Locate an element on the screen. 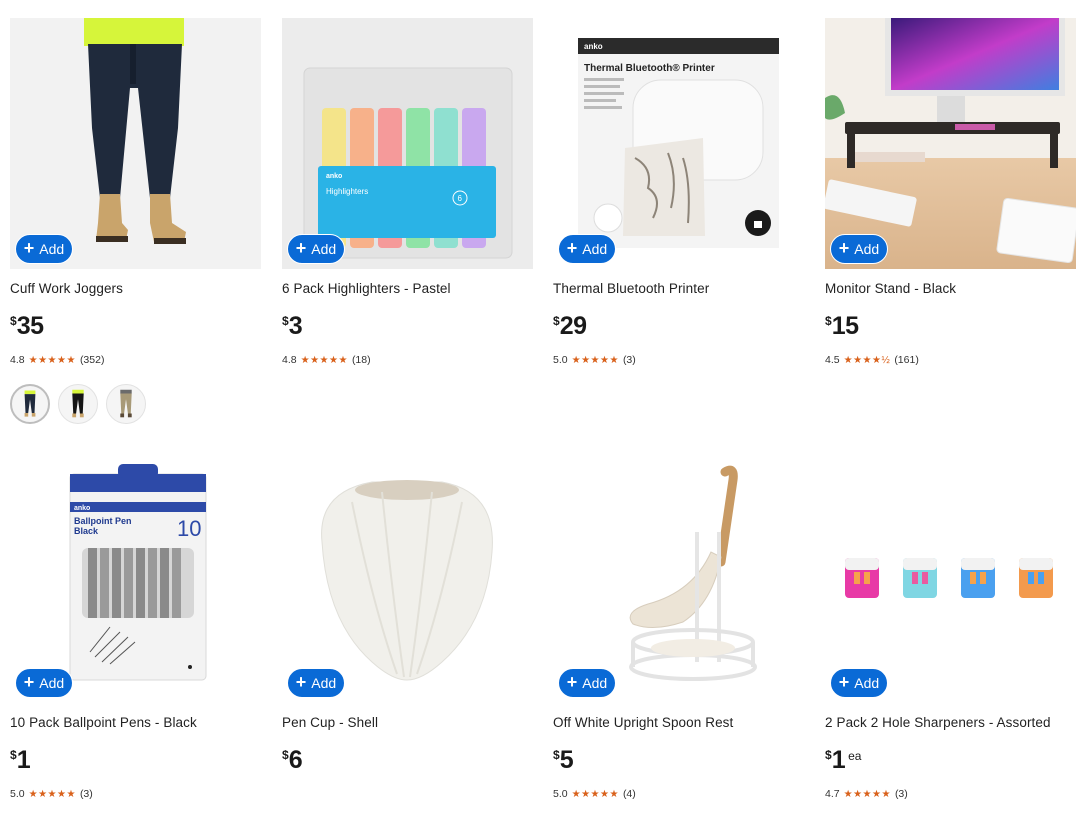 The height and width of the screenshot is (818, 1080). product-rating: 5.0 ★★★★★ (4) is located at coordinates (594, 794).